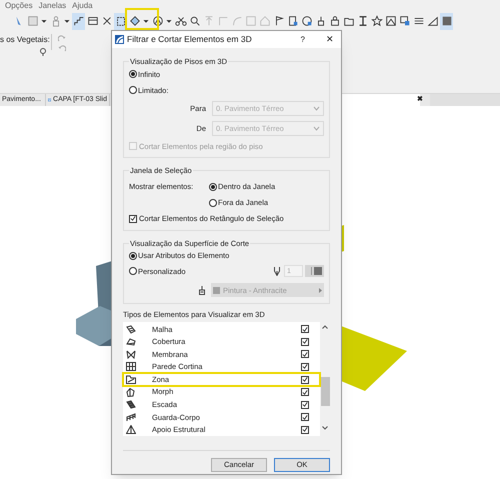  I want to click on close-button: ✕, so click(330, 39).